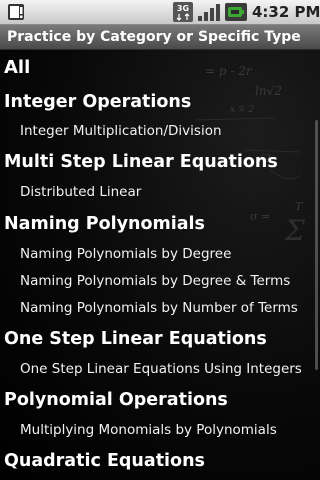 The image size is (320, 480). Describe the element at coordinates (286, 12) in the screenshot. I see `clock-time: 4:32 PM` at that location.